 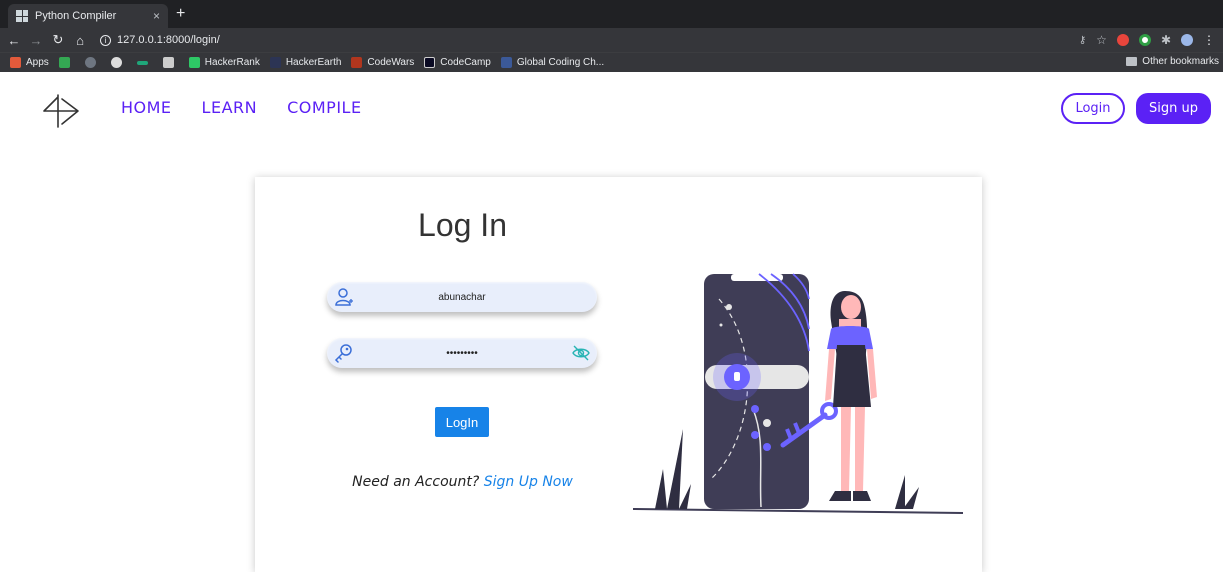 What do you see at coordinates (1093, 108) in the screenshot?
I see `login-button: Login` at bounding box center [1093, 108].